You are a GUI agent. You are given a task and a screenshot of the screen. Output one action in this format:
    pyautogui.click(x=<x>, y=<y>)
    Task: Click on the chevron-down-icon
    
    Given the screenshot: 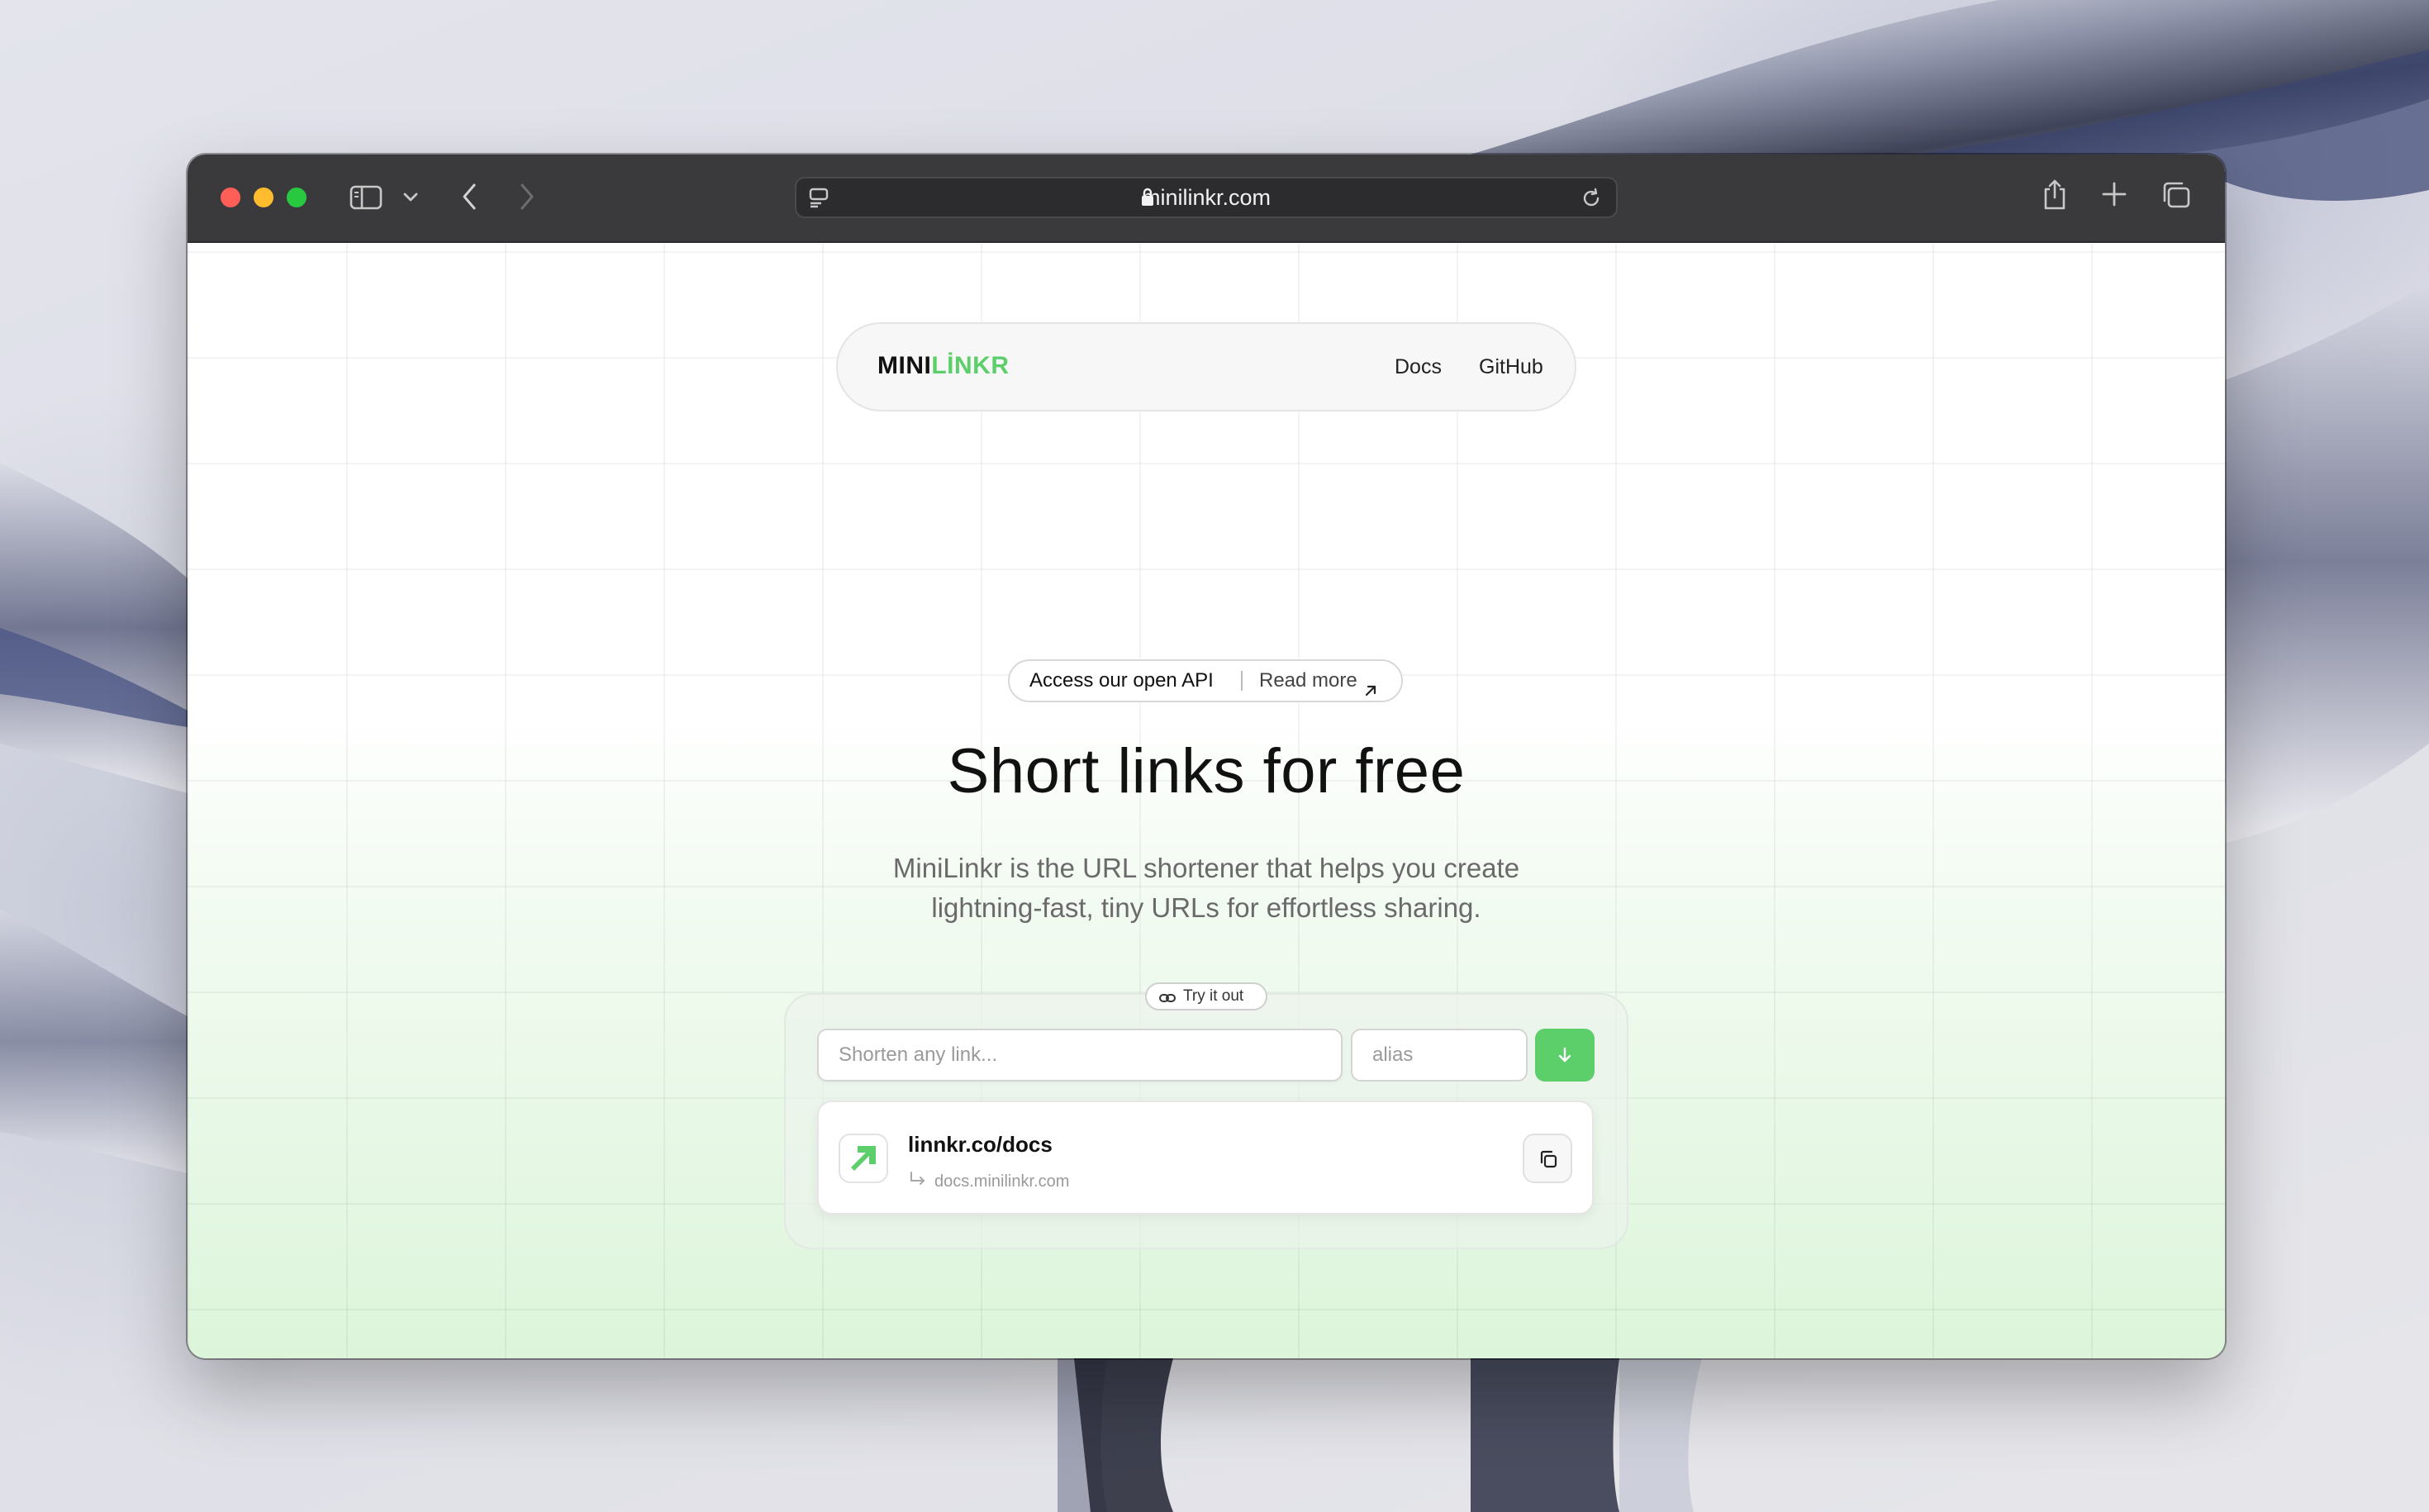 What is the action you would take?
    pyautogui.click(x=410, y=197)
    